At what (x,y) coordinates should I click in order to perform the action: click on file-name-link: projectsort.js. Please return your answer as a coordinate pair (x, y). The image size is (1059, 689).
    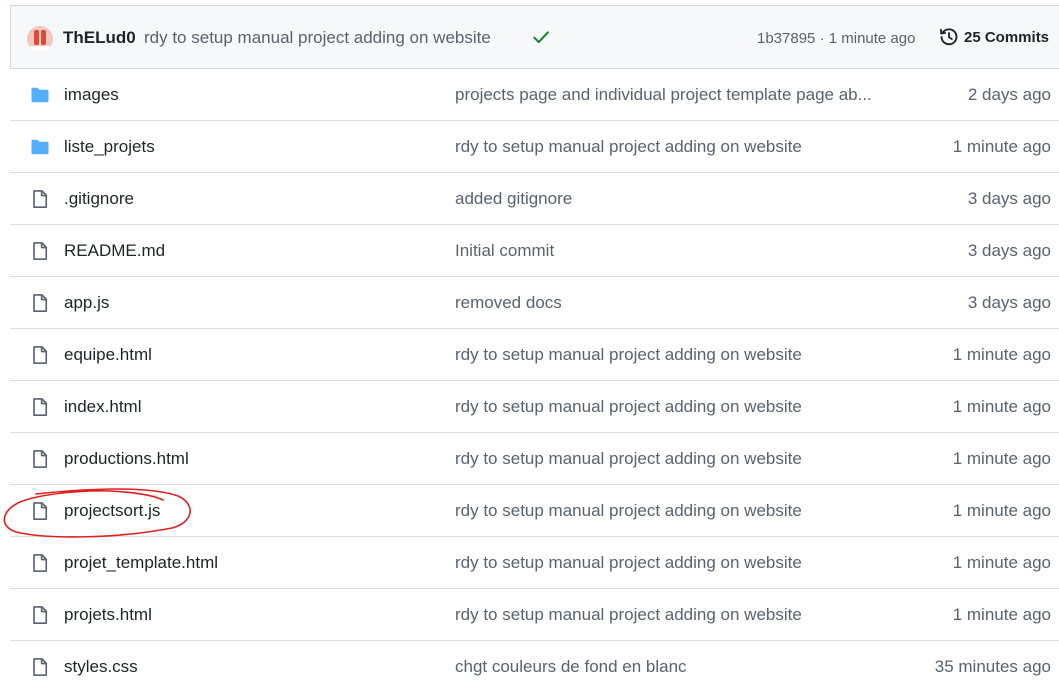
    Looking at the image, I should click on (112, 511).